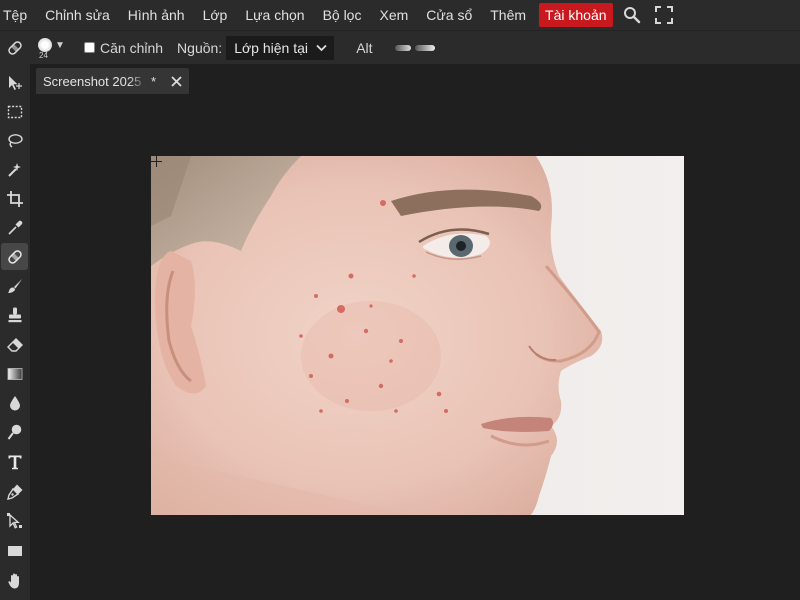  Describe the element at coordinates (92, 81) in the screenshot. I see `document-tab-title: Screenshot 2025` at that location.